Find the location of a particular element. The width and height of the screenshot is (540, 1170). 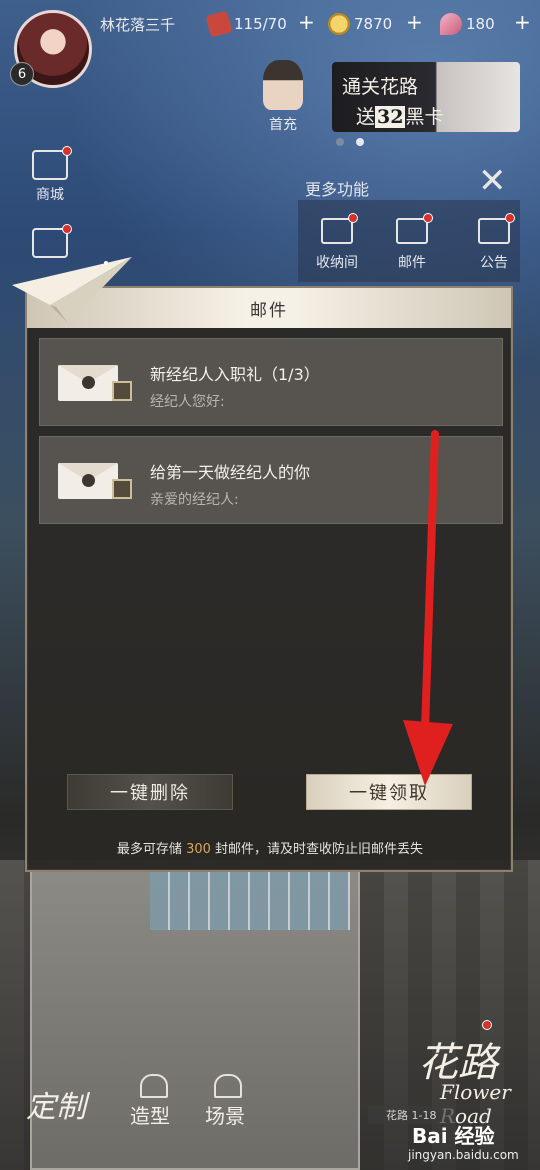

storage-note: 最多可存储 300 封邮件，请及时查收防止旧邮件丢失 is located at coordinates (270, 849).